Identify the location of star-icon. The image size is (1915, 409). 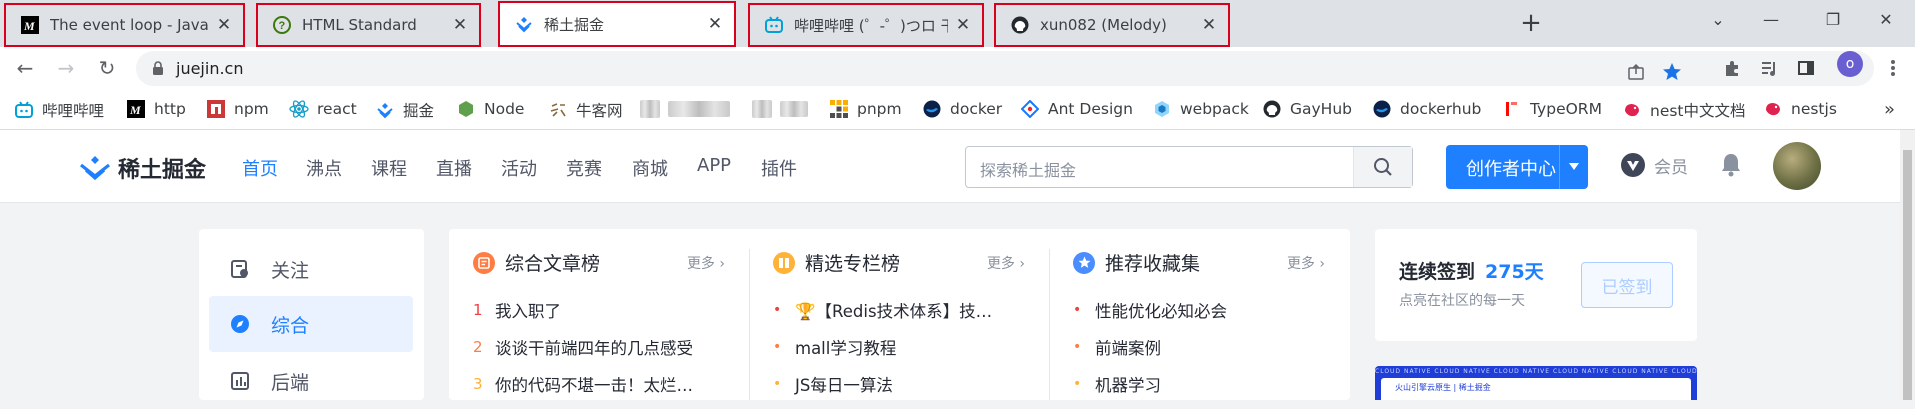
(1084, 262).